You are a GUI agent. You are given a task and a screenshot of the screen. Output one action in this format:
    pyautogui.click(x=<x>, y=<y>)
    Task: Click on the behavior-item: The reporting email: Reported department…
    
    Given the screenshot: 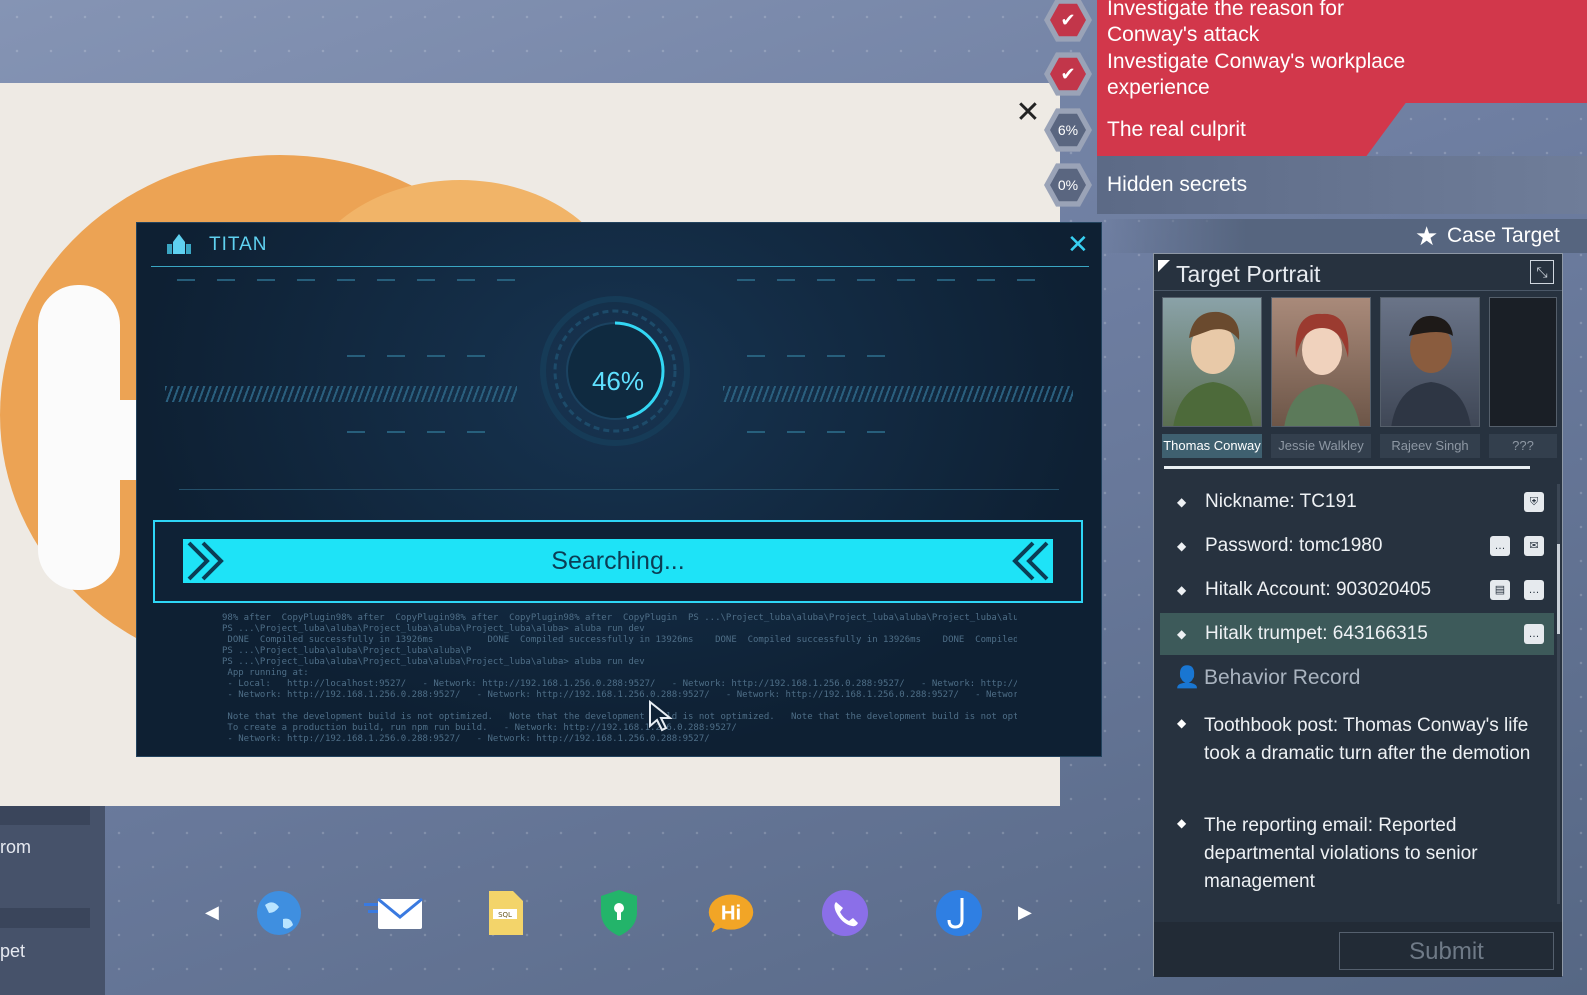 What is the action you would take?
    pyautogui.click(x=1341, y=853)
    